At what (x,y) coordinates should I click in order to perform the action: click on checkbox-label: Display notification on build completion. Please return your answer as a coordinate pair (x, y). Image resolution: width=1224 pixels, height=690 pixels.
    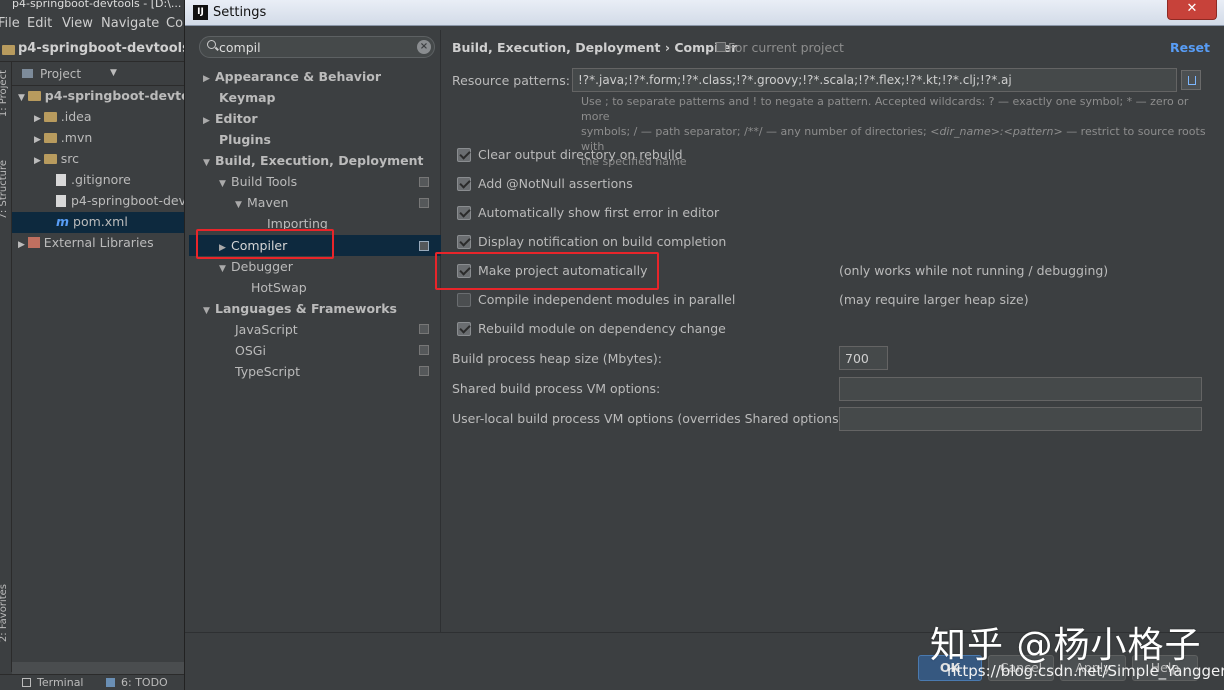
    Looking at the image, I should click on (602, 241).